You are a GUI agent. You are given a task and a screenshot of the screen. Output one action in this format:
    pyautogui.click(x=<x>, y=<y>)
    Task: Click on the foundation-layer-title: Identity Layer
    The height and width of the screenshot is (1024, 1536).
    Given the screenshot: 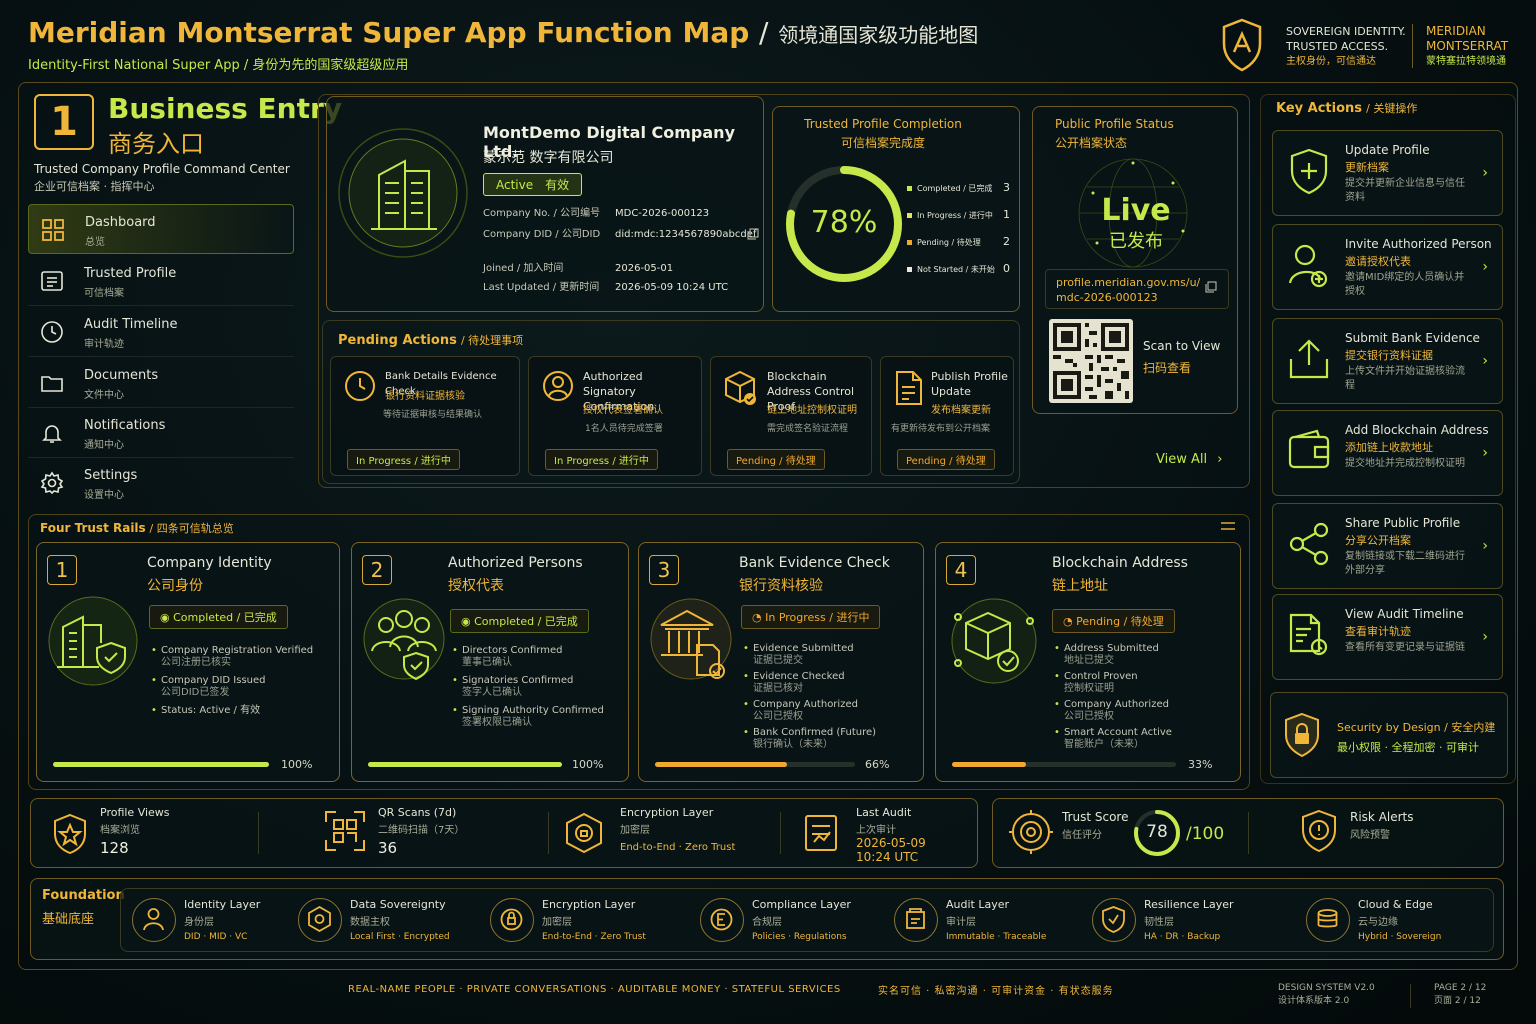 What is the action you would take?
    pyautogui.click(x=222, y=904)
    